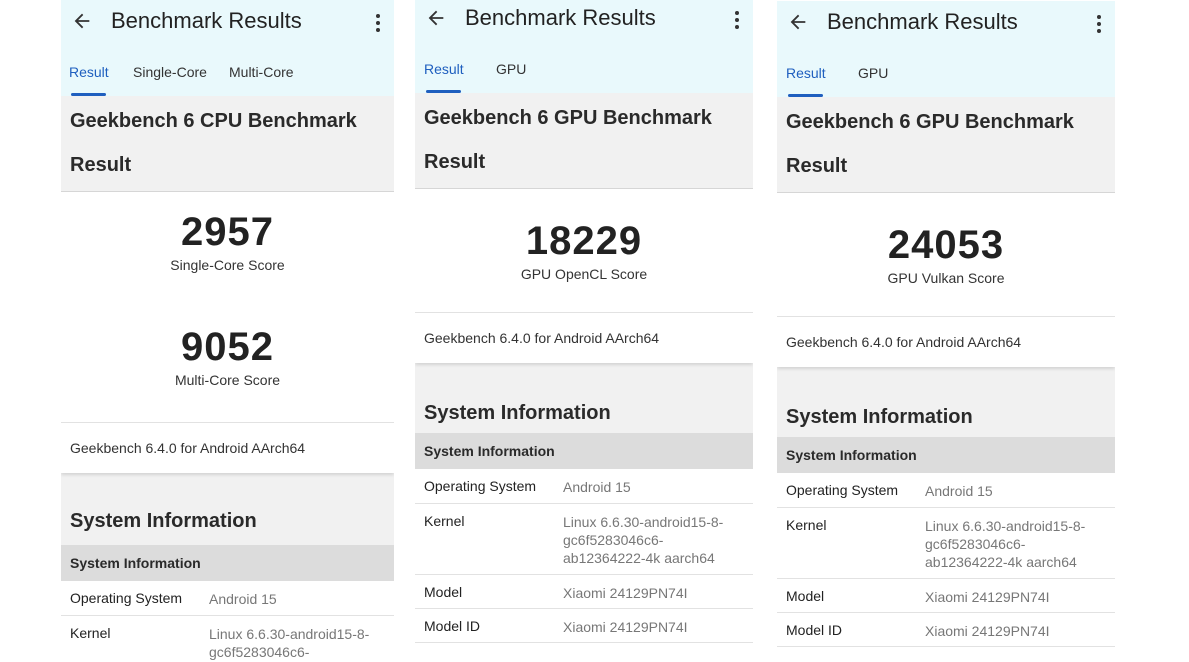 The width and height of the screenshot is (1189, 662). What do you see at coordinates (227, 380) in the screenshot?
I see `multi-core-score-label: Multi-Core Score` at bounding box center [227, 380].